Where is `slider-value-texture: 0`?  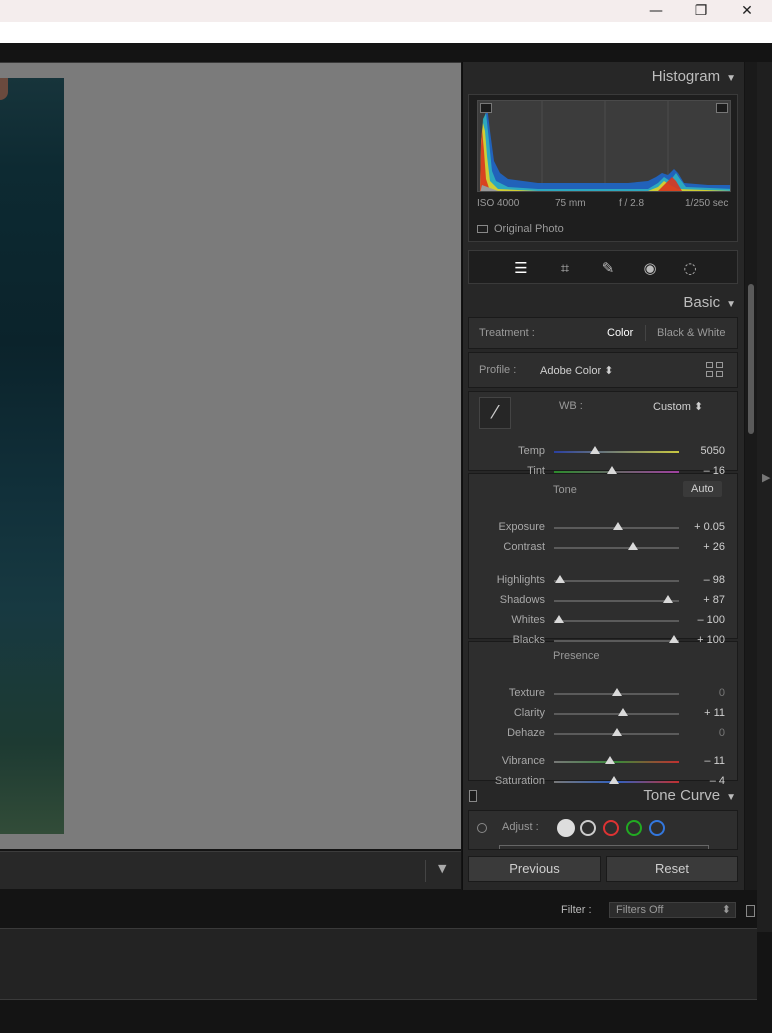
slider-value-texture: 0 is located at coordinates (703, 693).